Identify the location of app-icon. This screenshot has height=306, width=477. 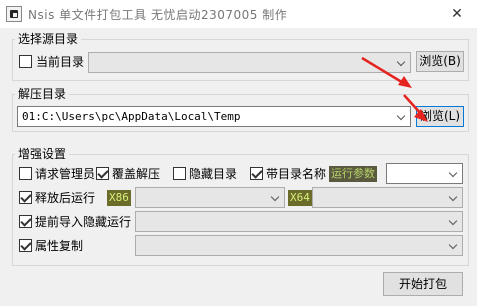
(14, 14).